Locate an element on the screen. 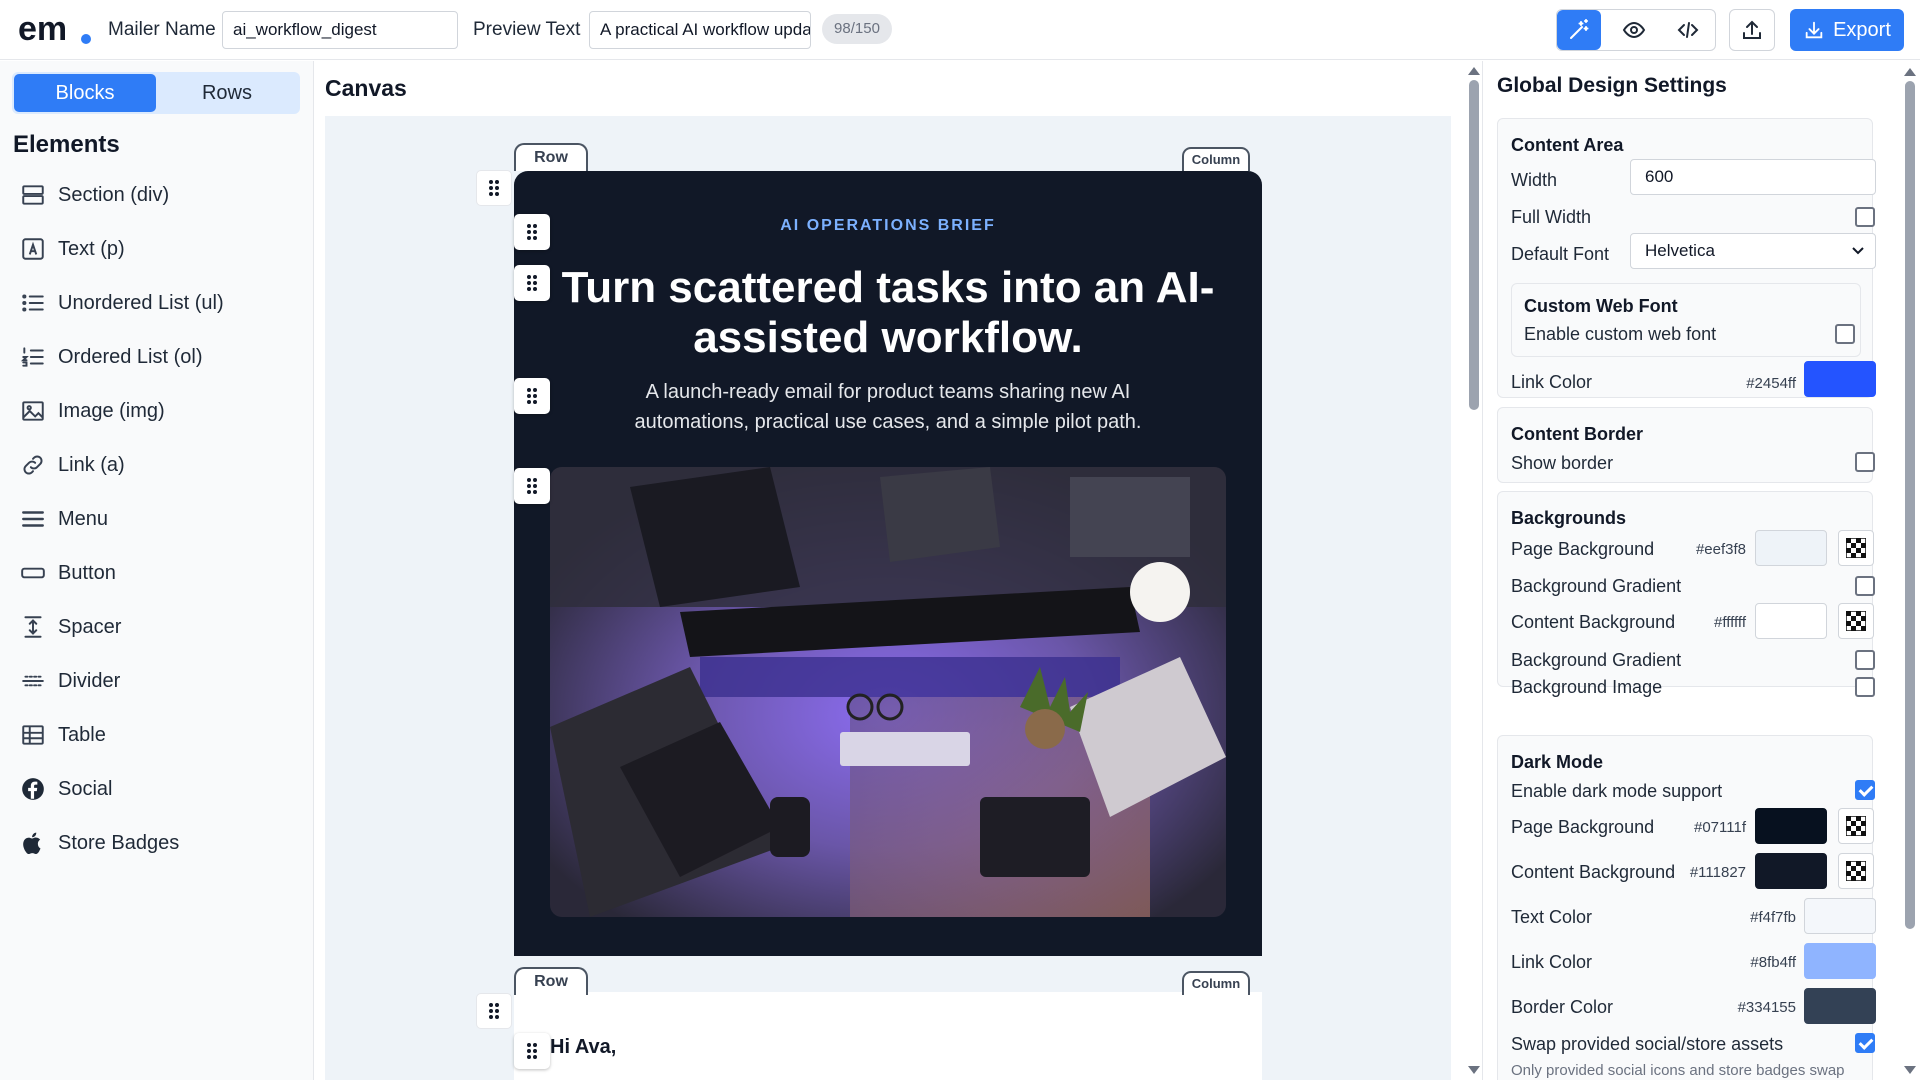 The height and width of the screenshot is (1080, 1920). tab-rows: Rows is located at coordinates (227, 93).